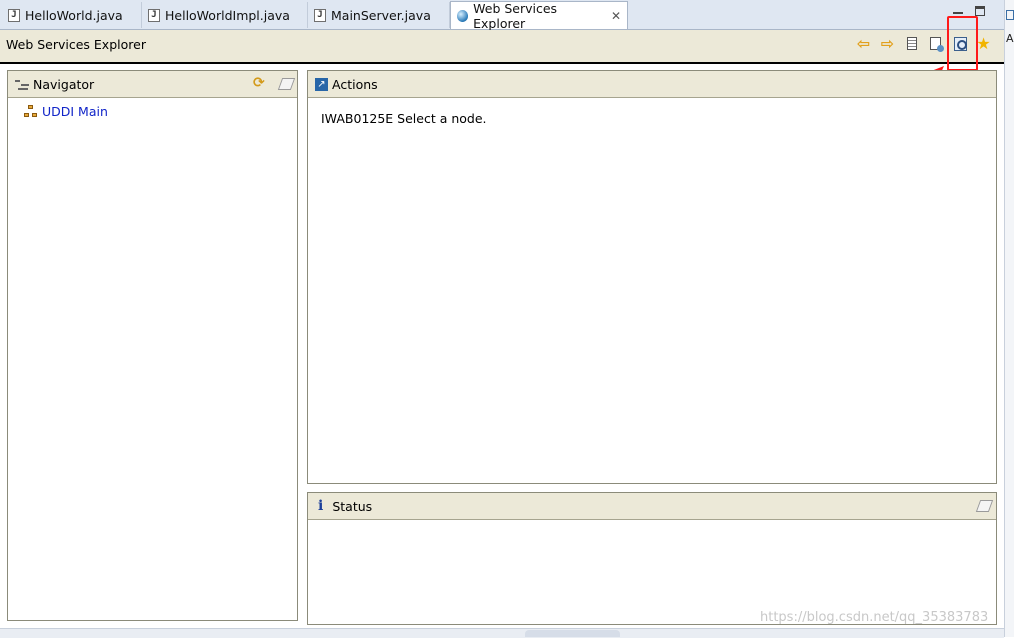 The image size is (1014, 638). Describe the element at coordinates (515, 15) in the screenshot. I see `tab-label: Web Services Explorer` at that location.